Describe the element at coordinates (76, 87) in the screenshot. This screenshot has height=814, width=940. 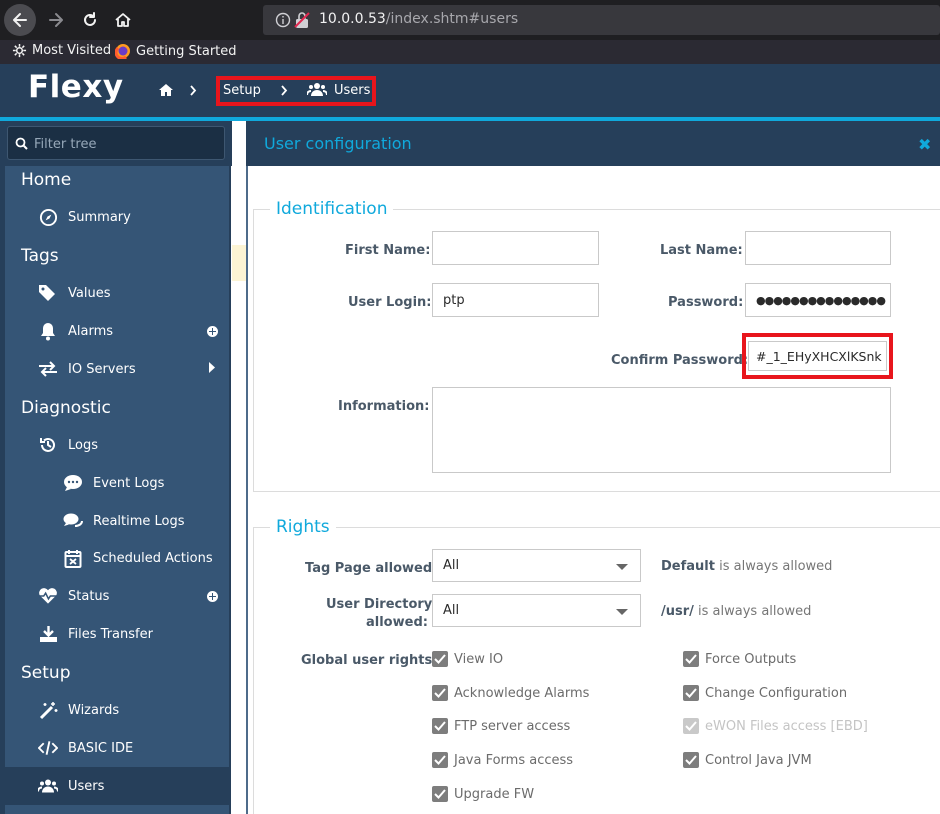
I see `flexy-logo: Flexy` at that location.